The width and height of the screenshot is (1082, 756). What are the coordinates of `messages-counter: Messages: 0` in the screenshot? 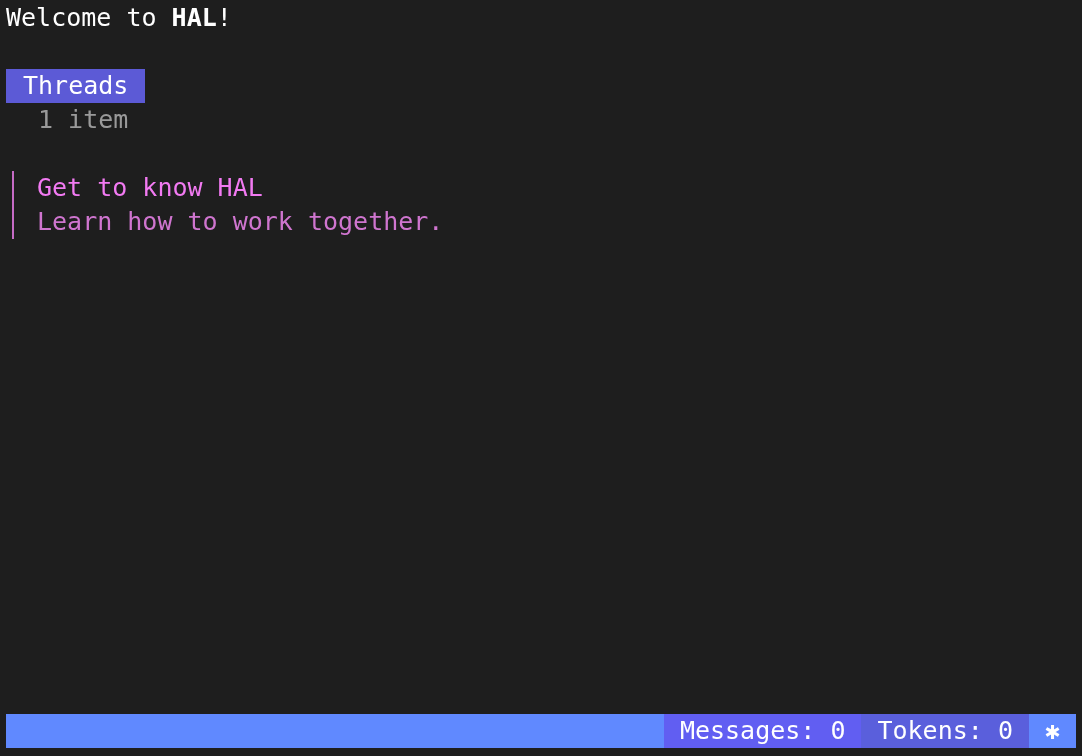 It's located at (762, 731).